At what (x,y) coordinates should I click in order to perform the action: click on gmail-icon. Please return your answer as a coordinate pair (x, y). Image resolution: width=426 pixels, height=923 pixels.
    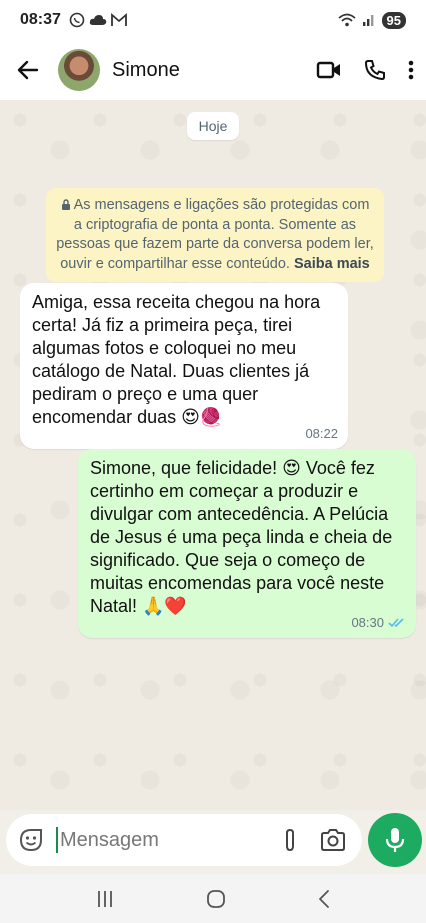
    Looking at the image, I should click on (119, 19).